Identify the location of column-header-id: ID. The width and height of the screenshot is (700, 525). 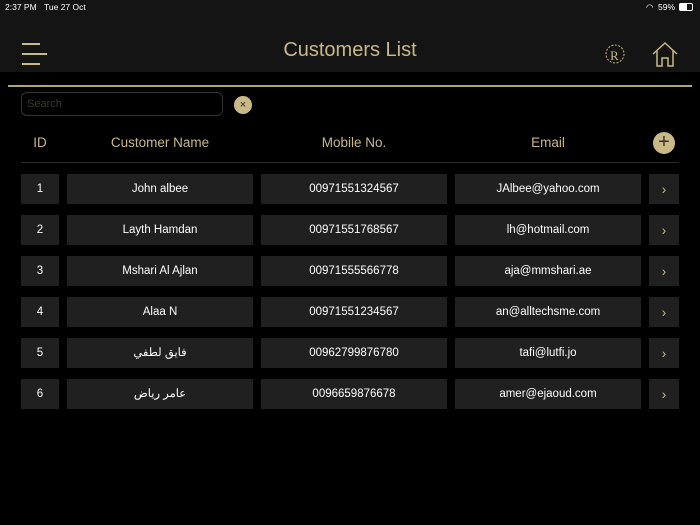
(40, 142).